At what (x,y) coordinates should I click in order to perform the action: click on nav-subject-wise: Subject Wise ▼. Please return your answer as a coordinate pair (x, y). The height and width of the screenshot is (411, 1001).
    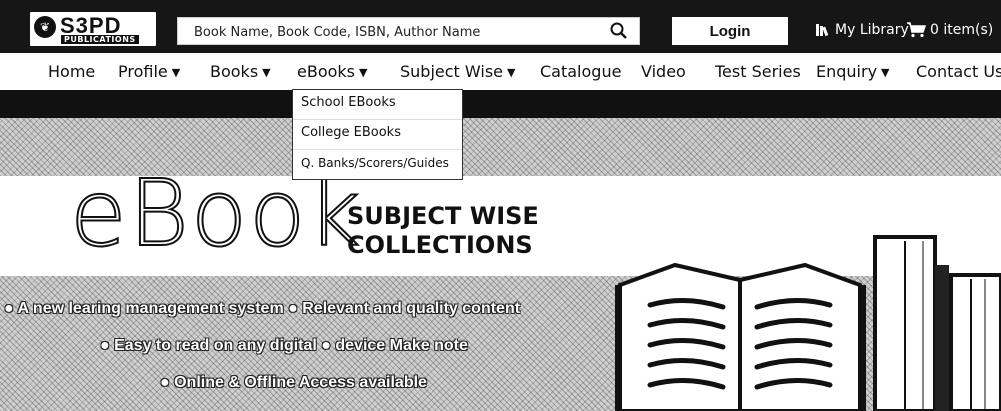
    Looking at the image, I should click on (457, 71).